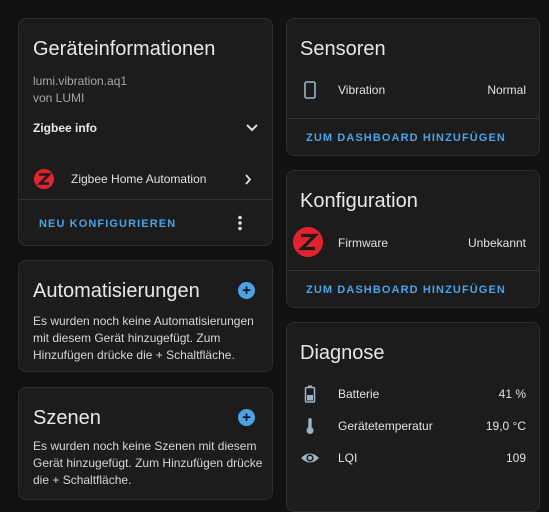 The height and width of the screenshot is (512, 549). Describe the element at coordinates (246, 290) in the screenshot. I see `add-automation-button: +` at that location.